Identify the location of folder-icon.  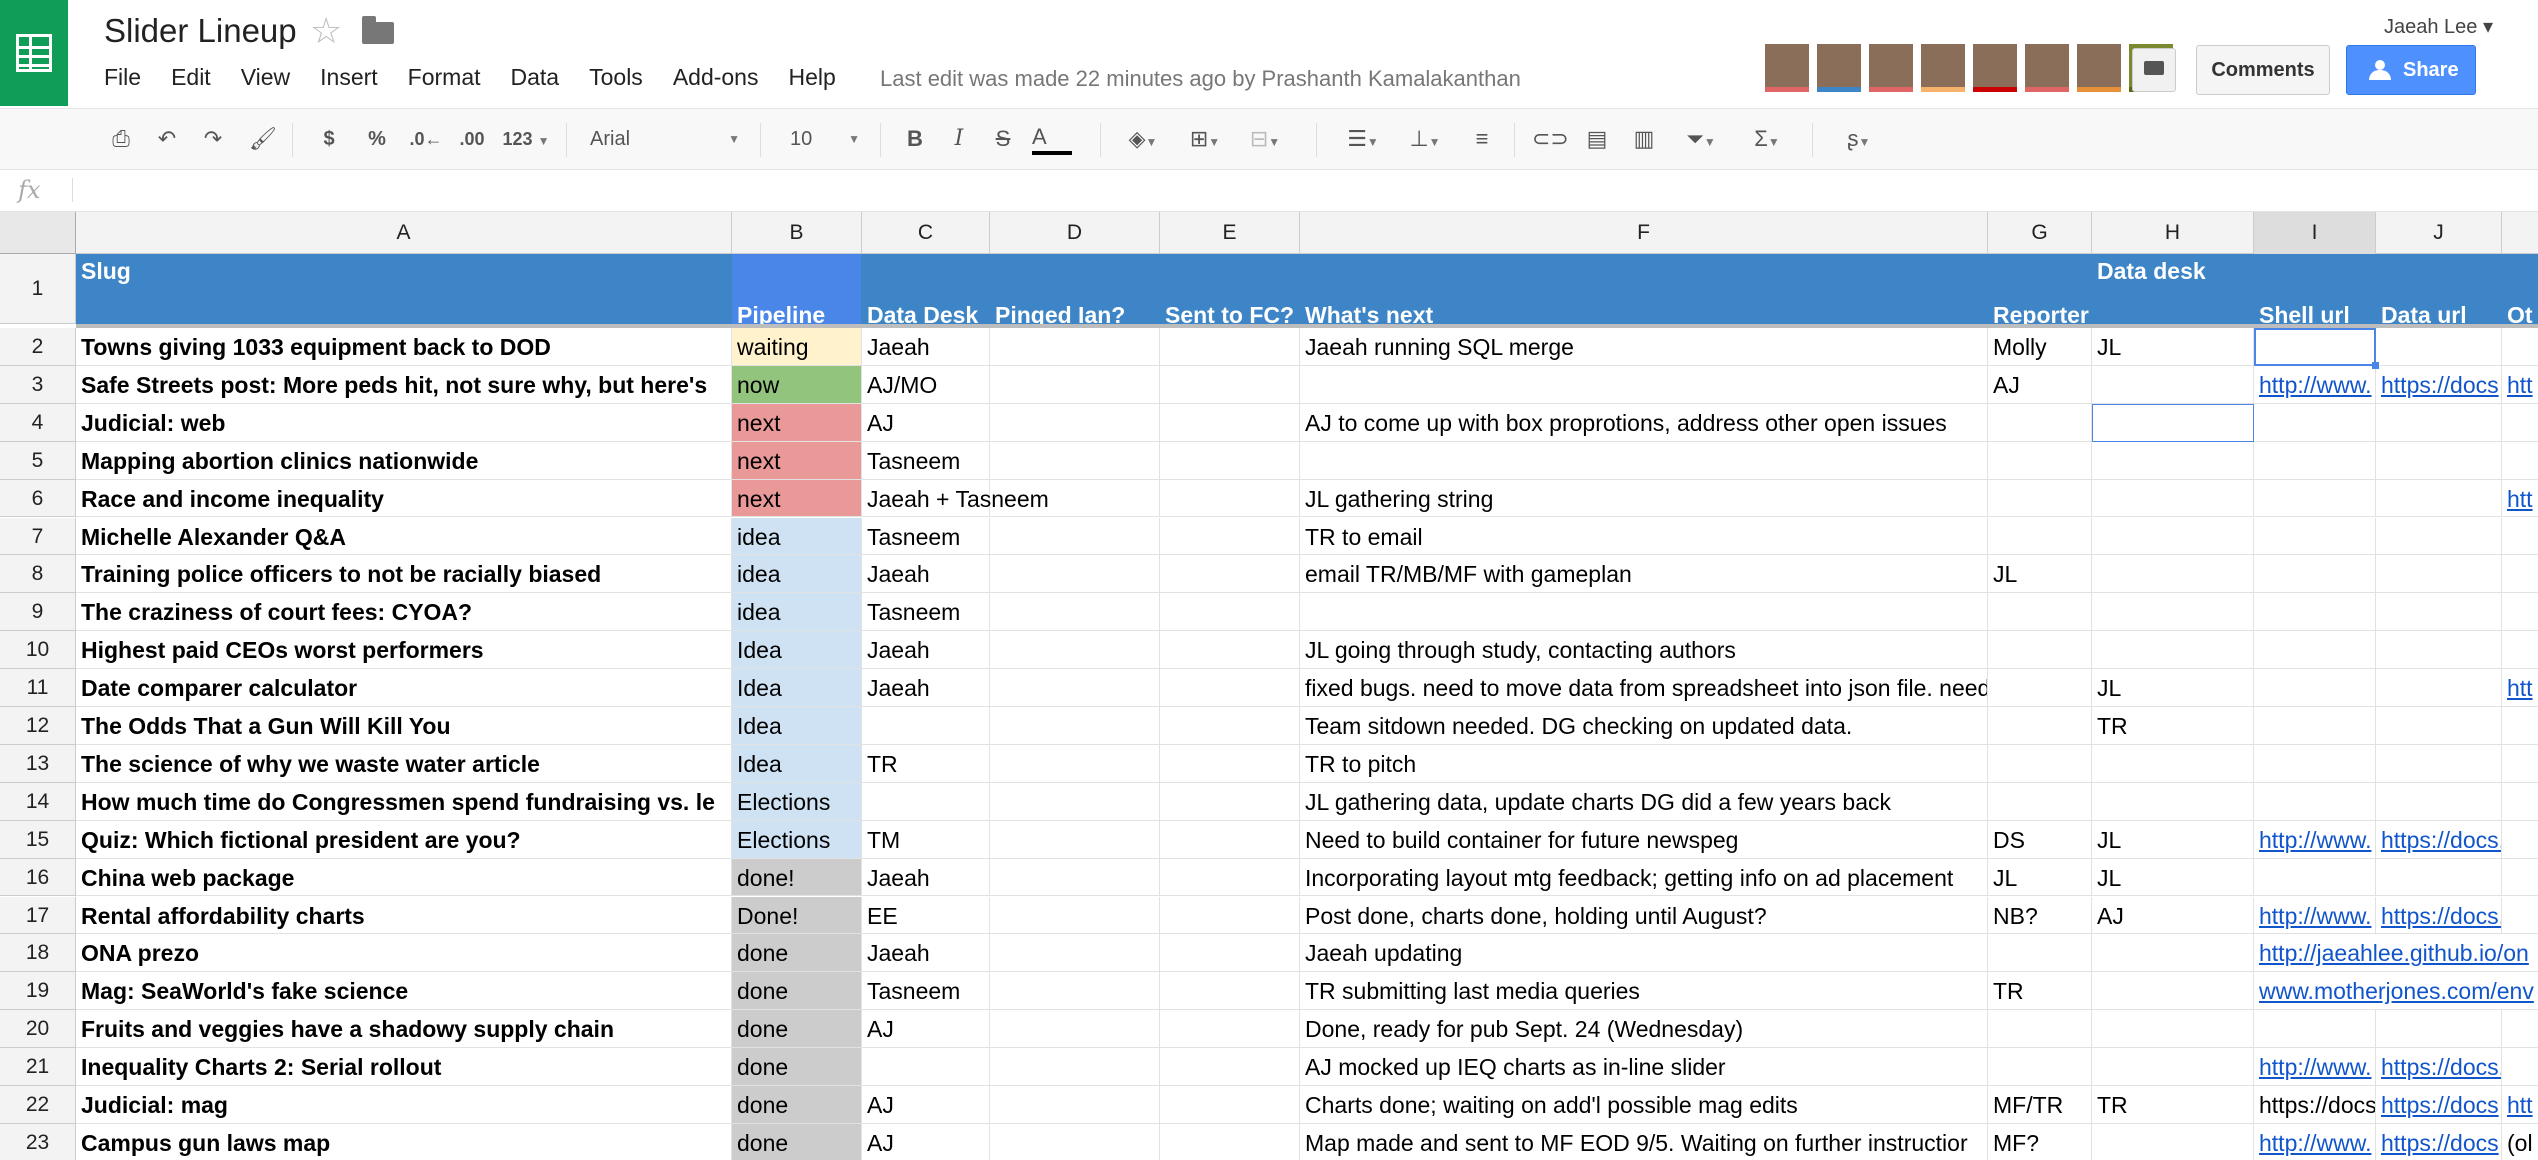
(378, 30).